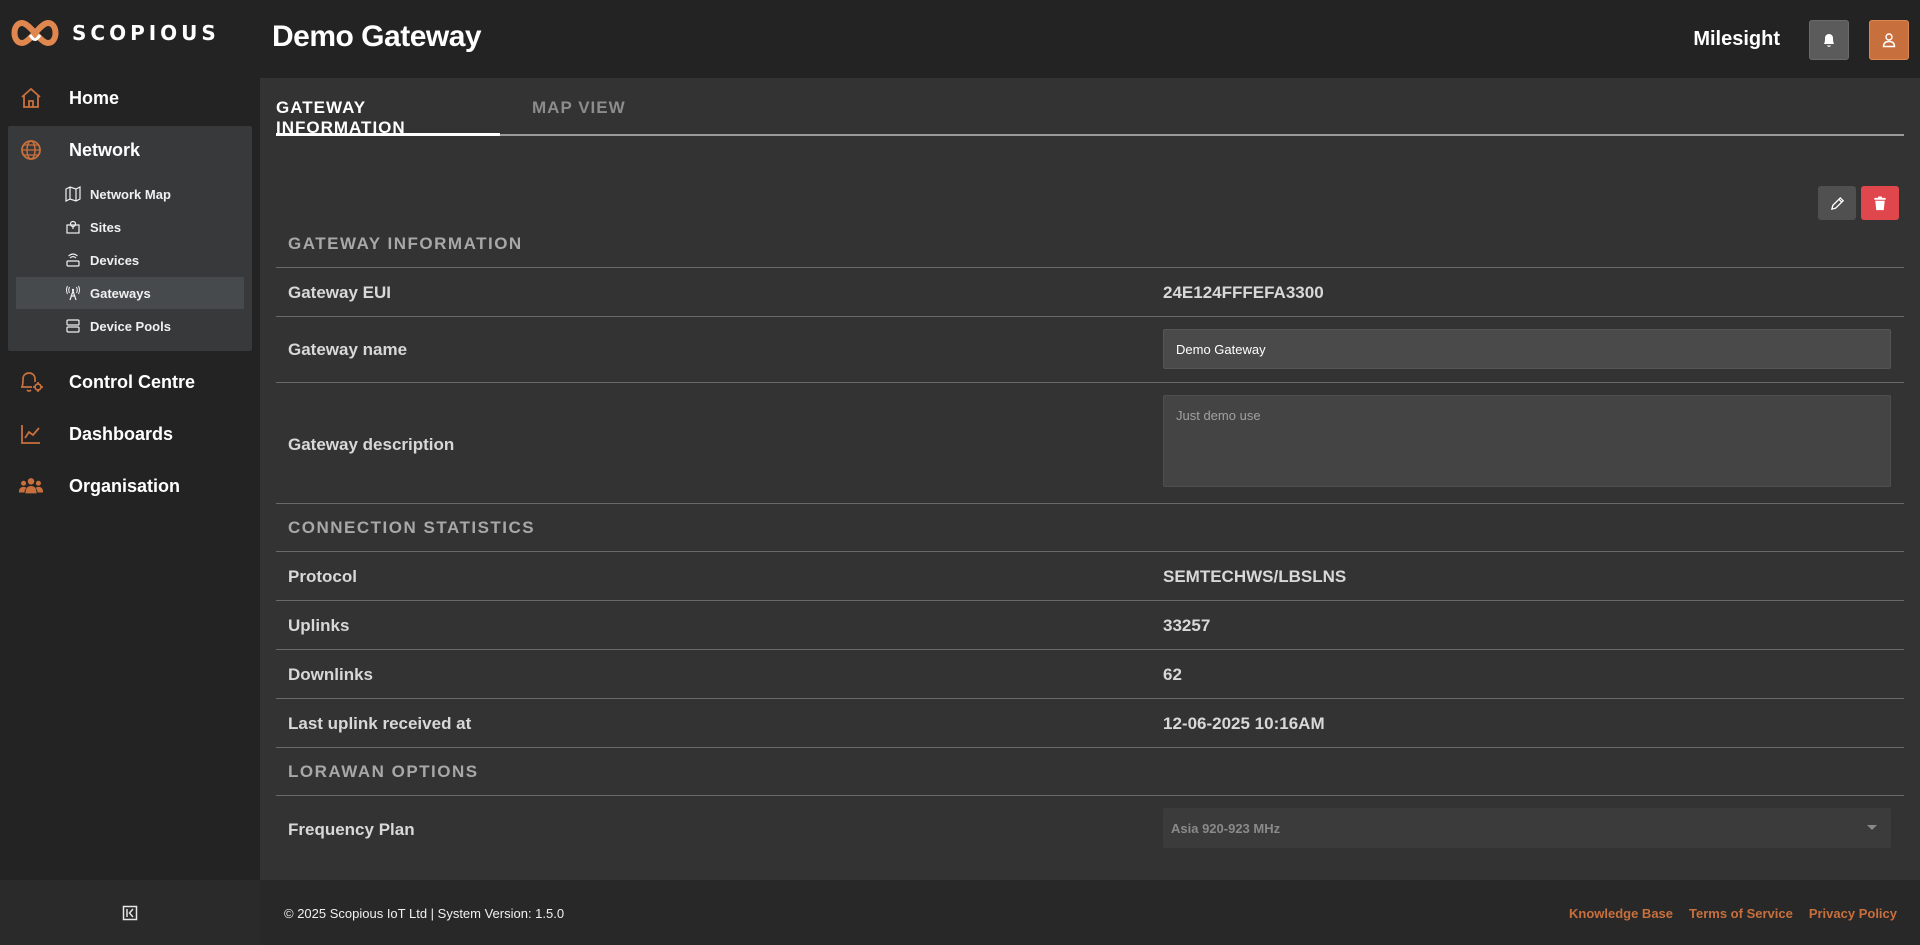  I want to click on tab-gateway-information: GATEWAY INFORMATION, so click(388, 117).